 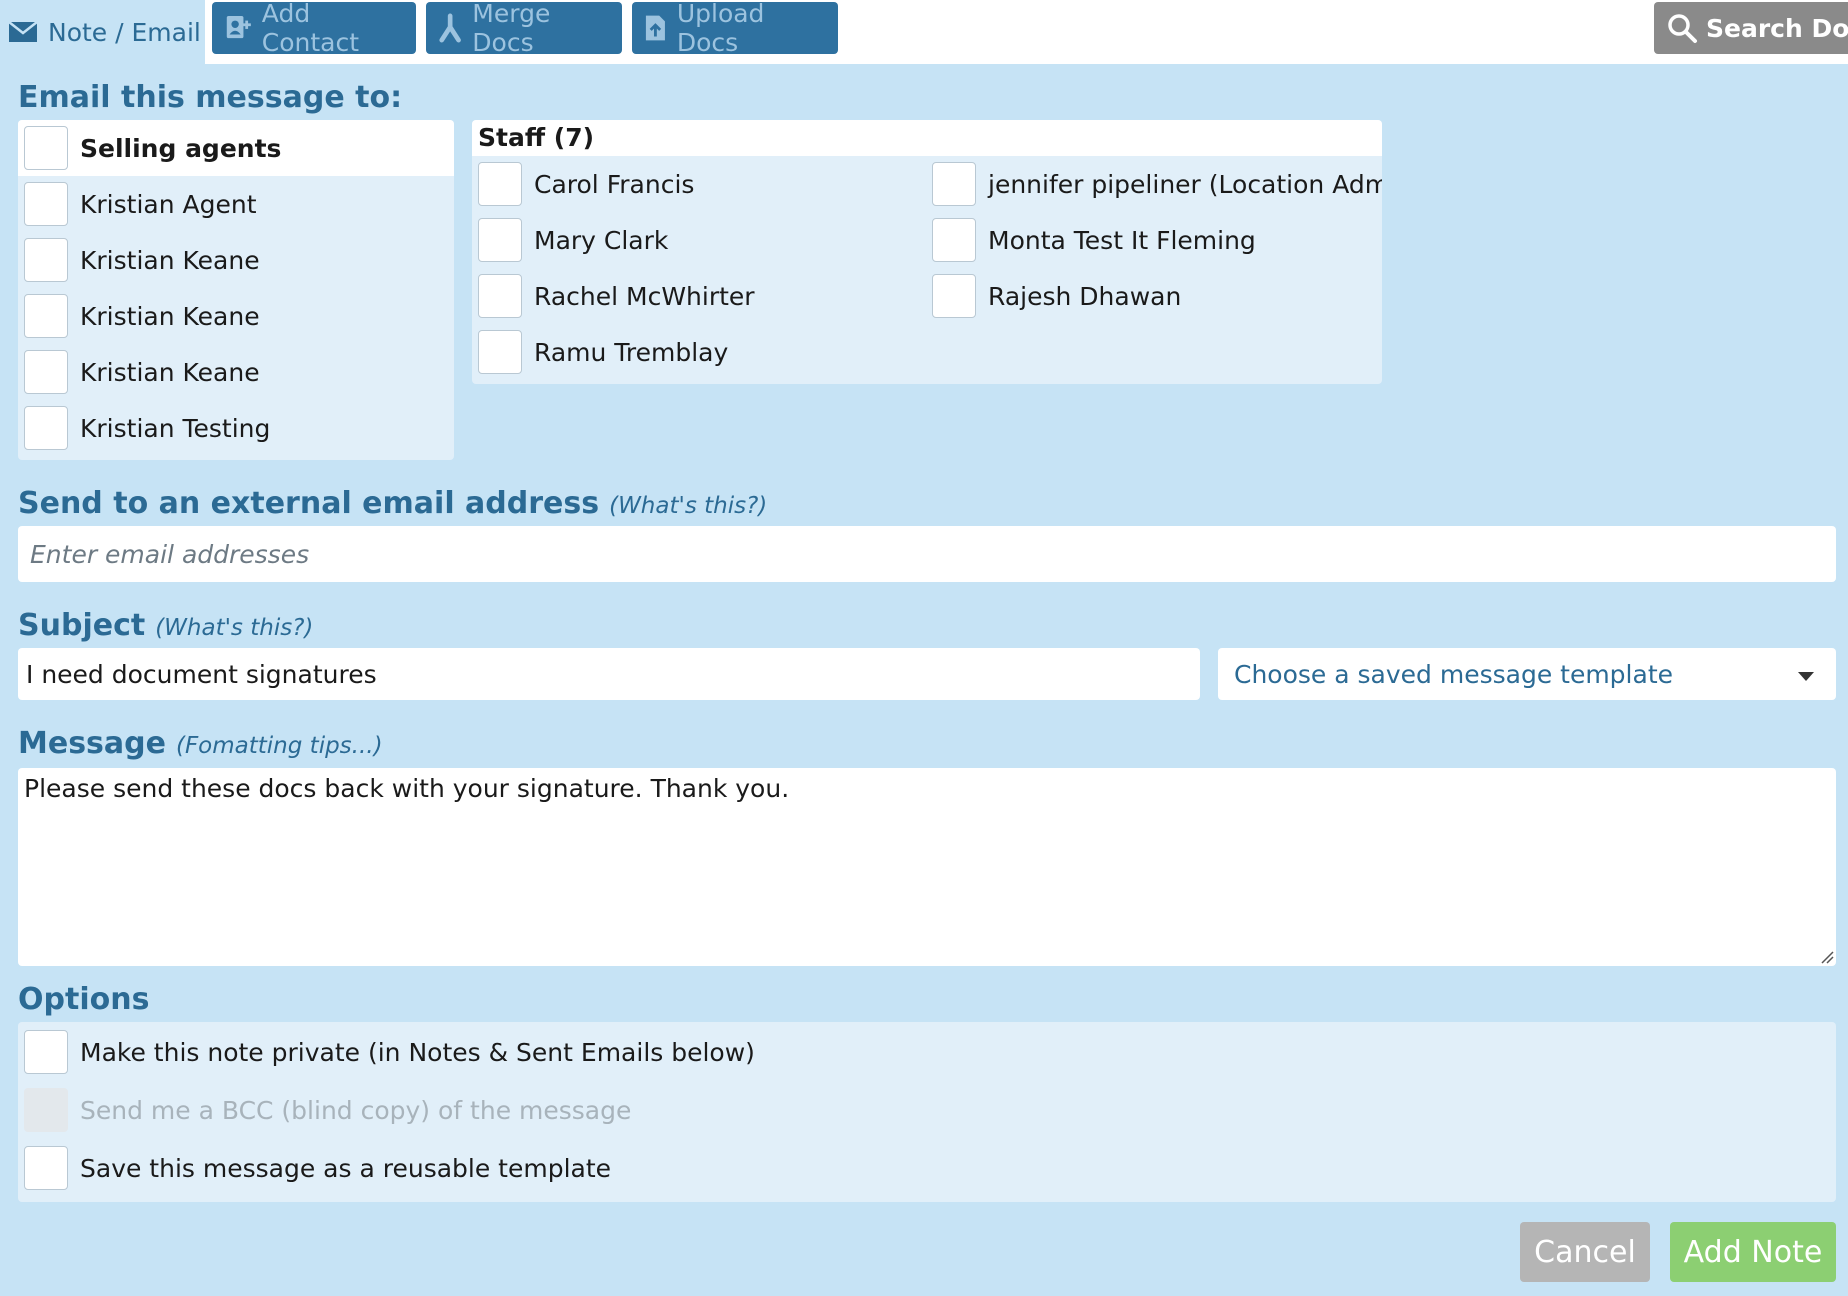 I want to click on agent-label: Kristian Testing, so click(x=175, y=428).